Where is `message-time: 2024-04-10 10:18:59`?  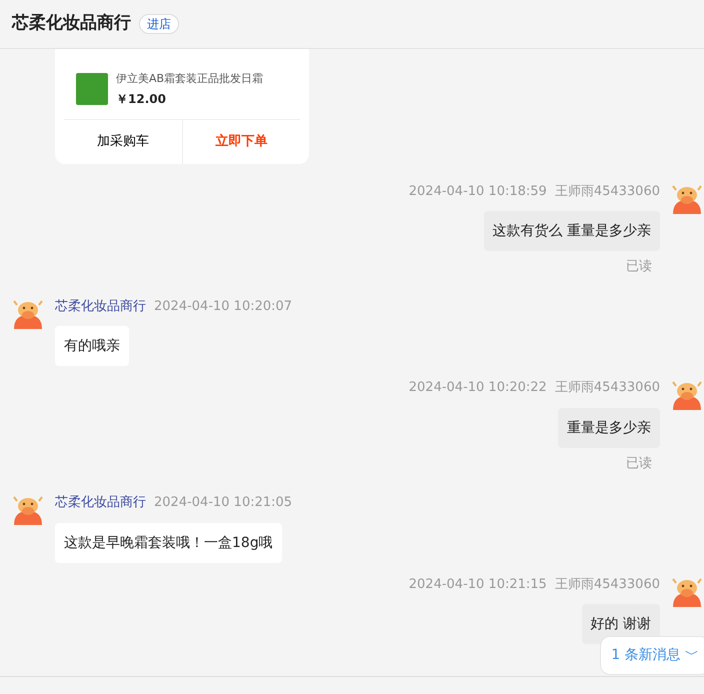 message-time: 2024-04-10 10:18:59 is located at coordinates (477, 191).